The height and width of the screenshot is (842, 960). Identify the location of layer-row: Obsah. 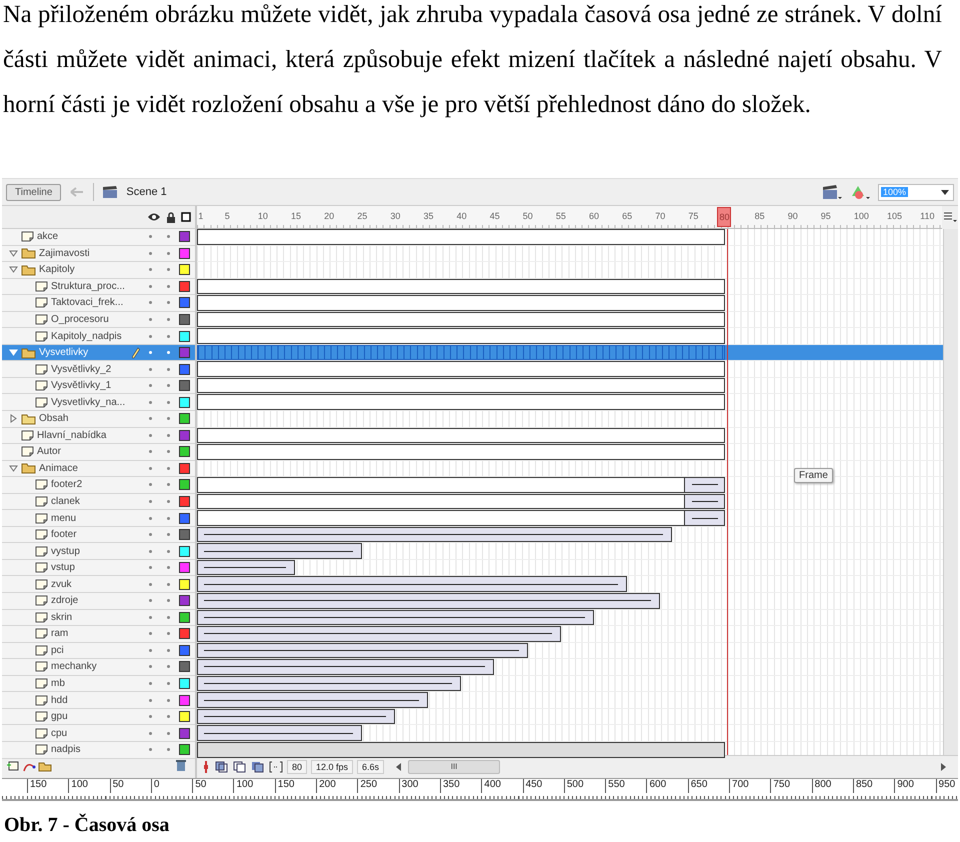
(98, 419).